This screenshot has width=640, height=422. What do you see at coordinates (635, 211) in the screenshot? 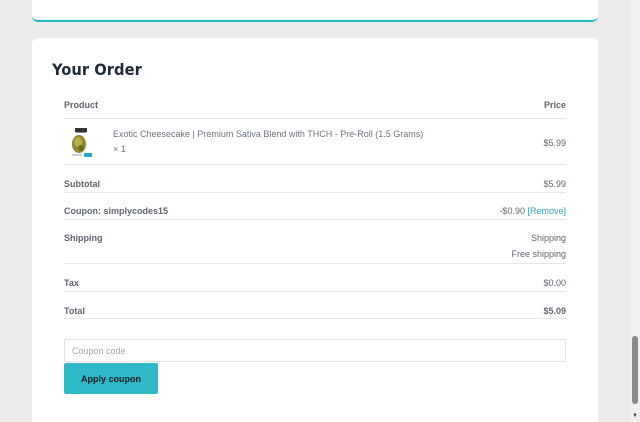
I see `page-scrollbar: ▼` at bounding box center [635, 211].